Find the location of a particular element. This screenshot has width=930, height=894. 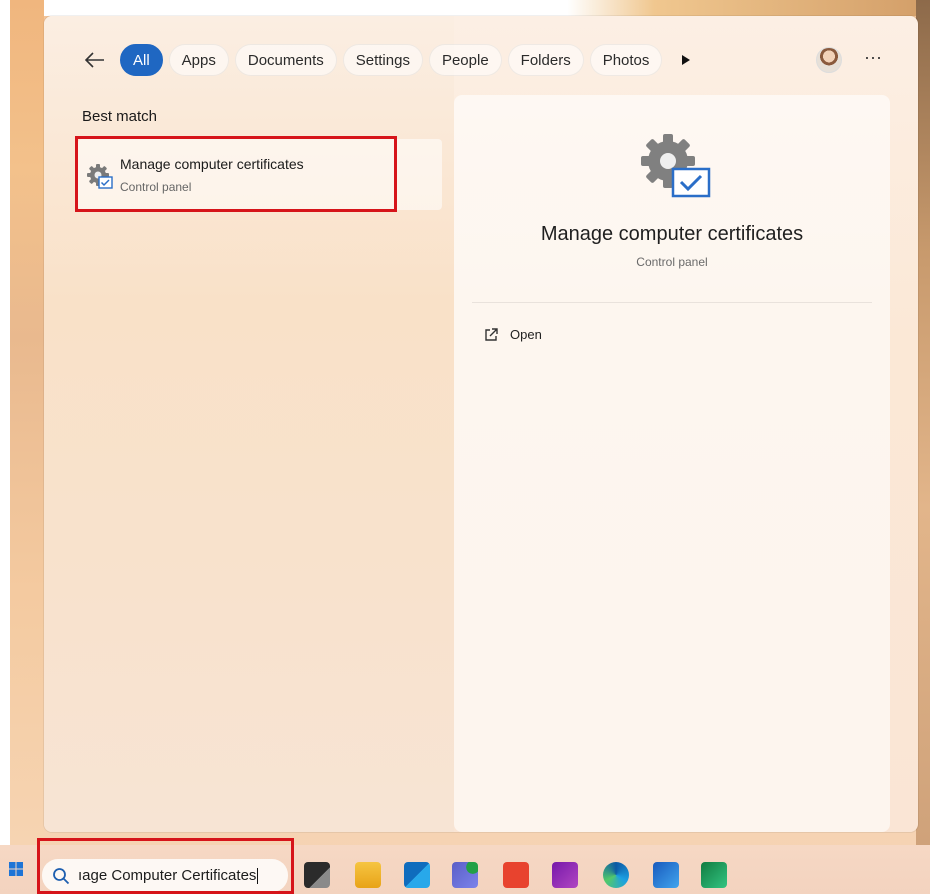

wallpaper-top is located at coordinates (480, 8).